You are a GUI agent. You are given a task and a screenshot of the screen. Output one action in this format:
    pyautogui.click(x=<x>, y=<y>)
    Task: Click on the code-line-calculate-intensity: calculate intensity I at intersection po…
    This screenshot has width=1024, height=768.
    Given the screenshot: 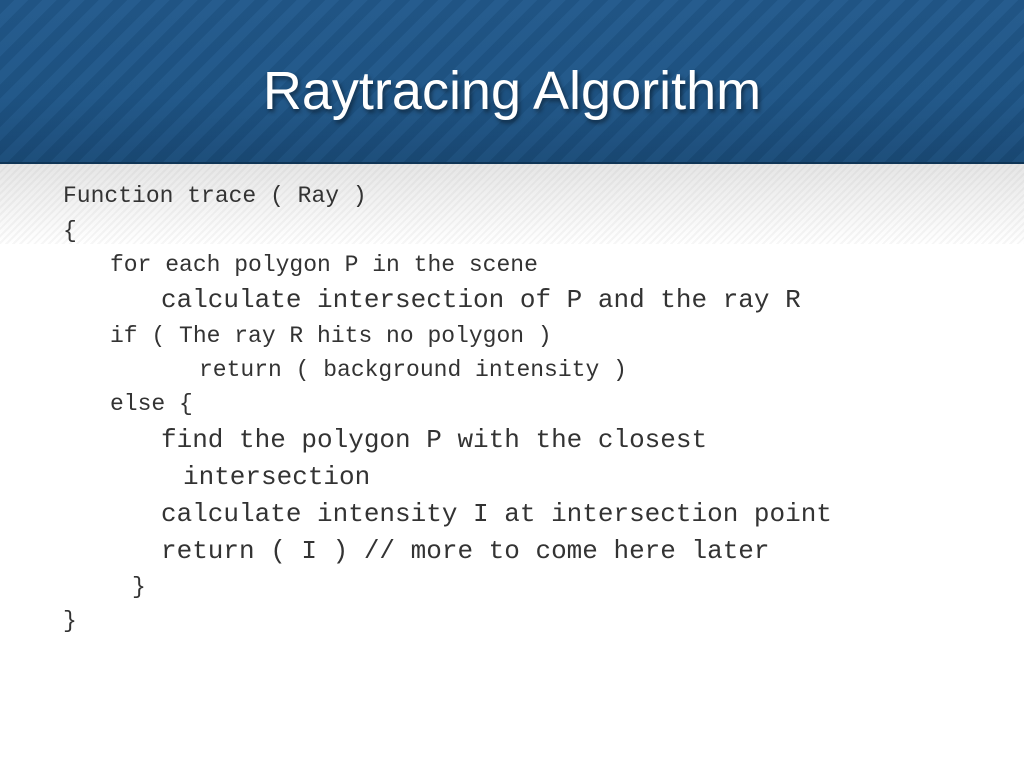 What is the action you would take?
    pyautogui.click(x=496, y=514)
    